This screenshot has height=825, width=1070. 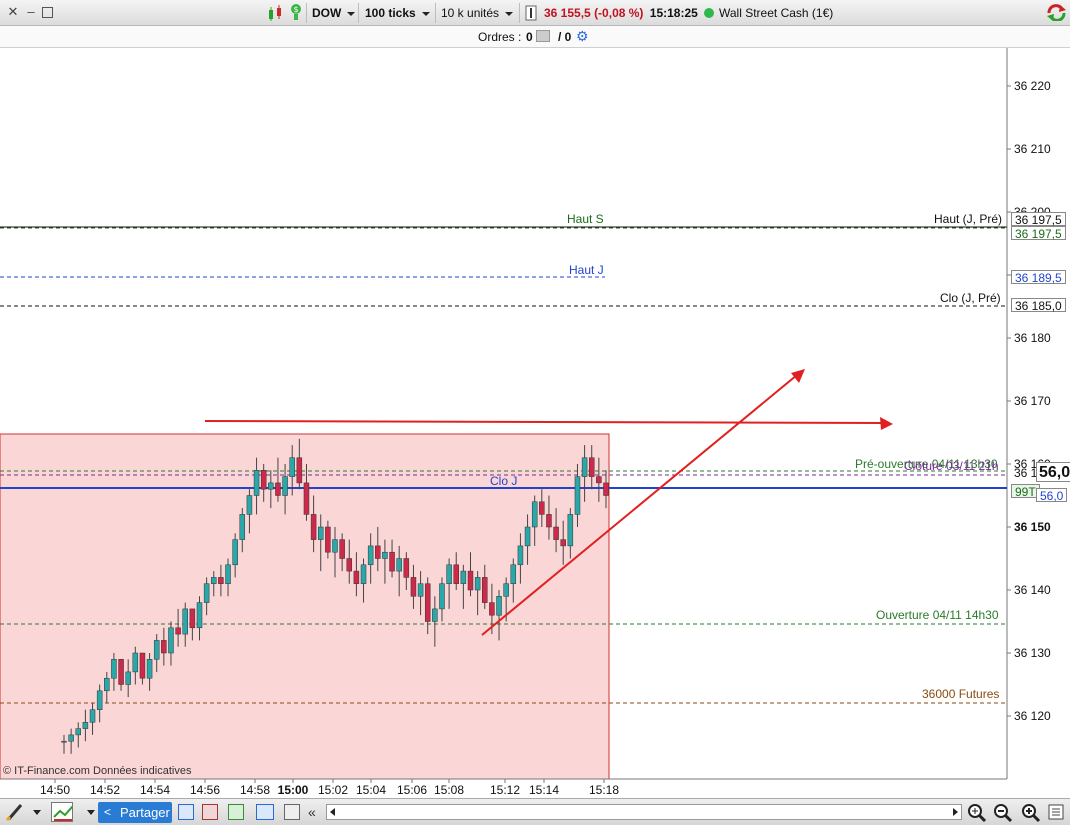 I want to click on x-tick-label: 15:12, so click(x=505, y=790).